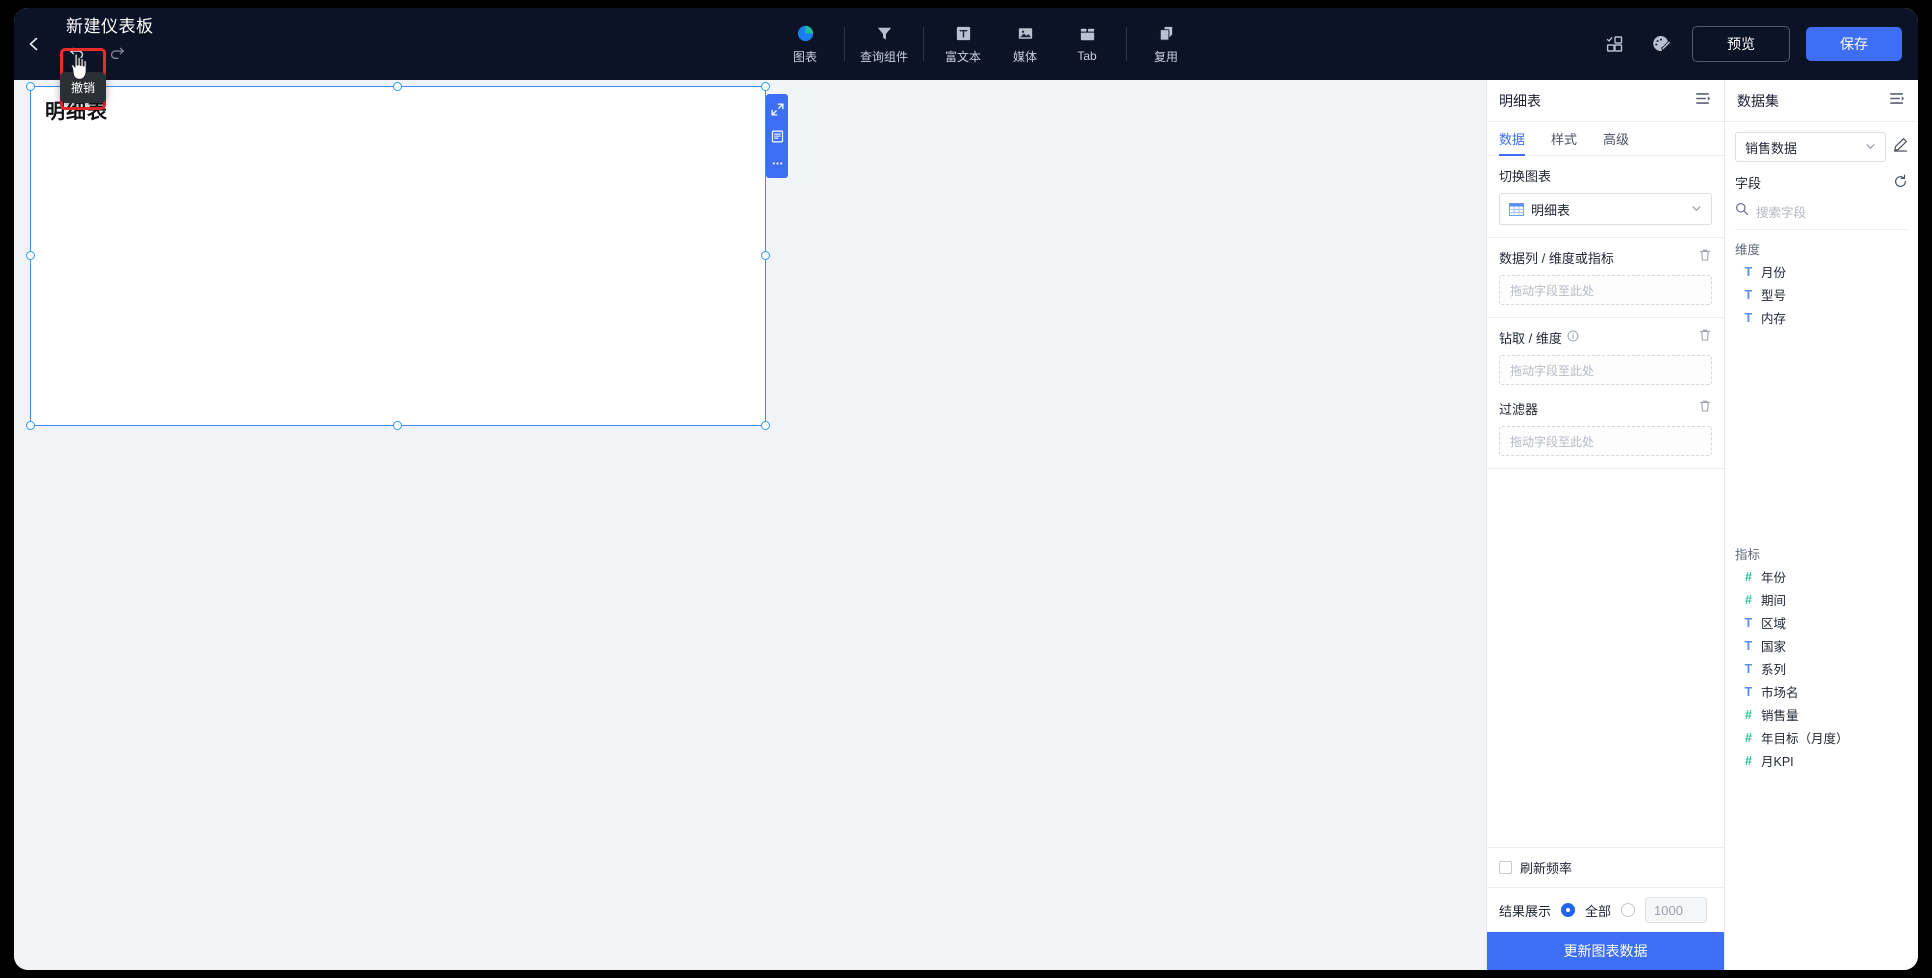 This screenshot has width=1932, height=978. I want to click on theme-button, so click(1661, 44).